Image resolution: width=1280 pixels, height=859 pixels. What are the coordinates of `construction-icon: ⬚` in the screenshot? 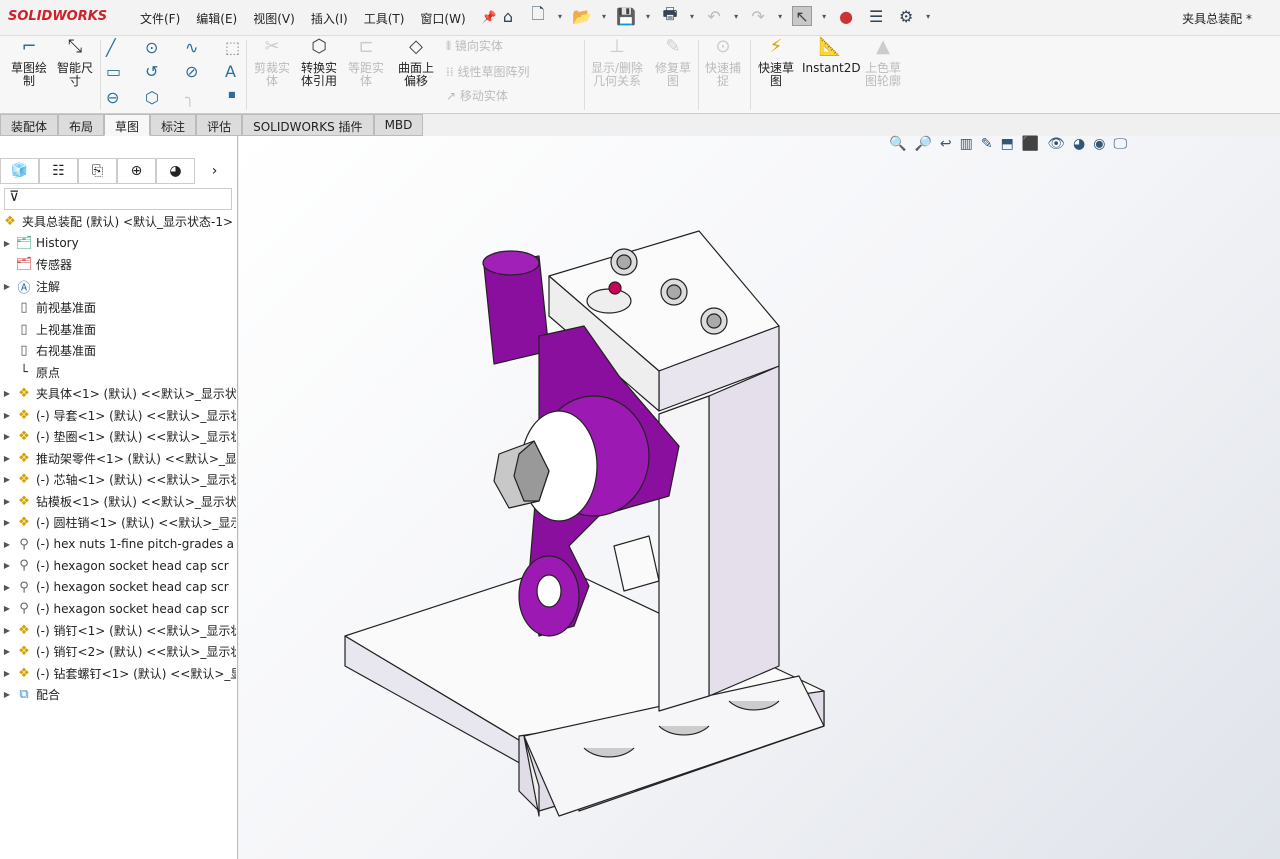 It's located at (232, 47).